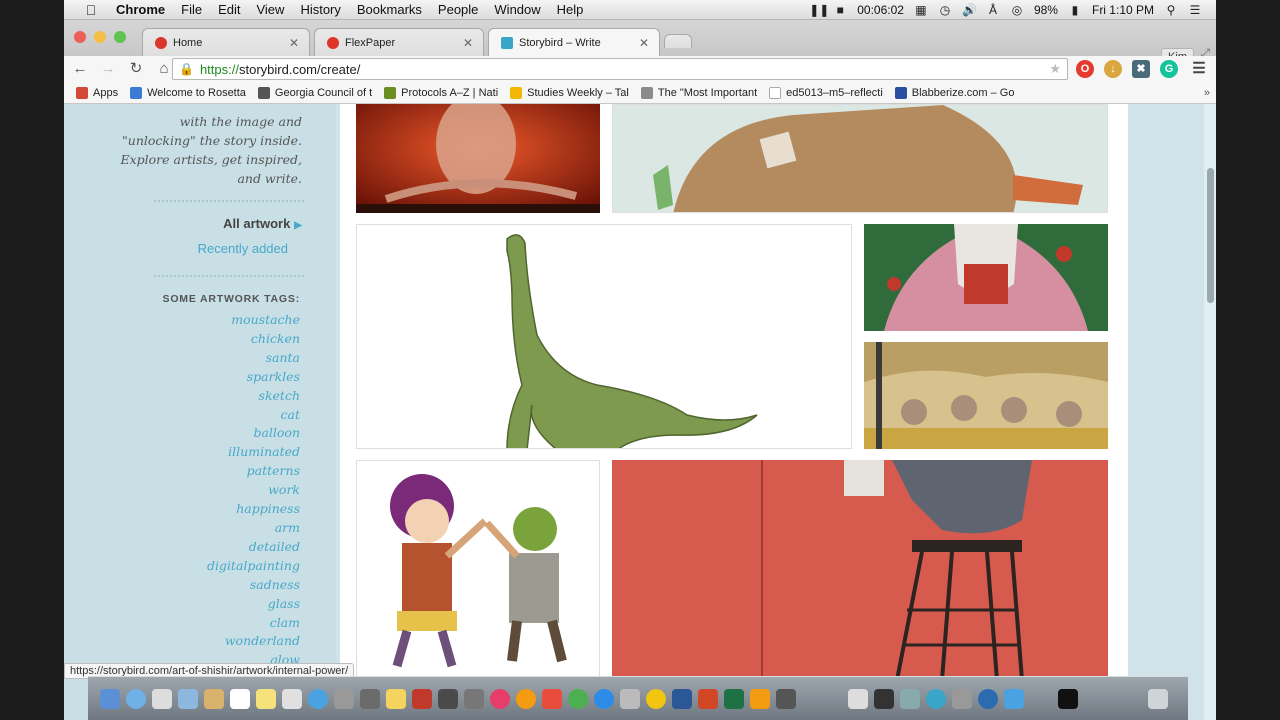 This screenshot has width=1280, height=720. I want to click on artwork-tile-monster, so click(986, 277).